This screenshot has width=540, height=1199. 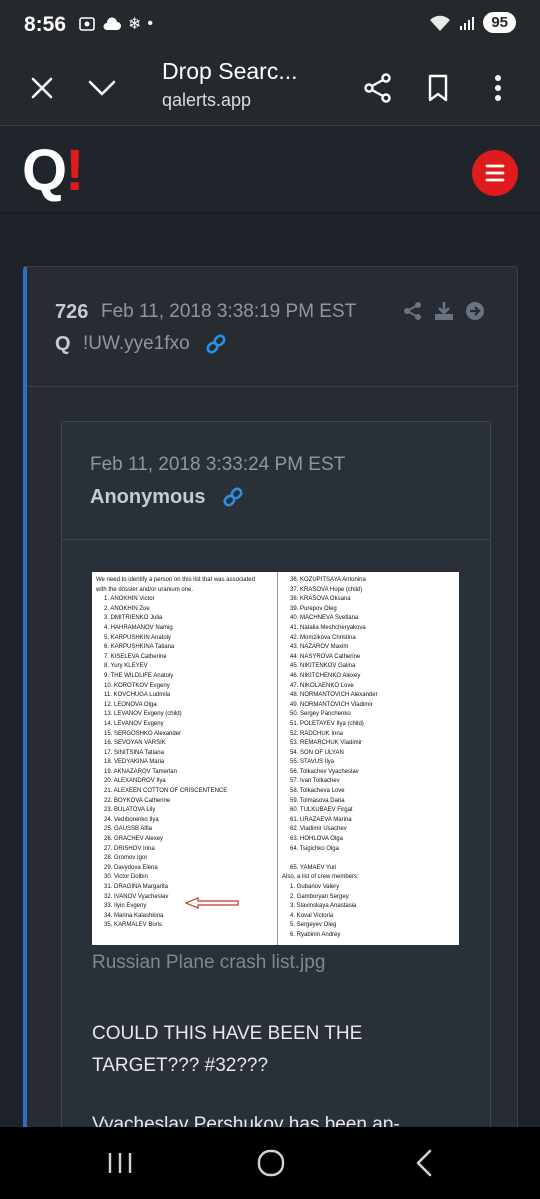 I want to click on document-line: 5. KARPUSHKIN Anatoly, so click(x=138, y=637).